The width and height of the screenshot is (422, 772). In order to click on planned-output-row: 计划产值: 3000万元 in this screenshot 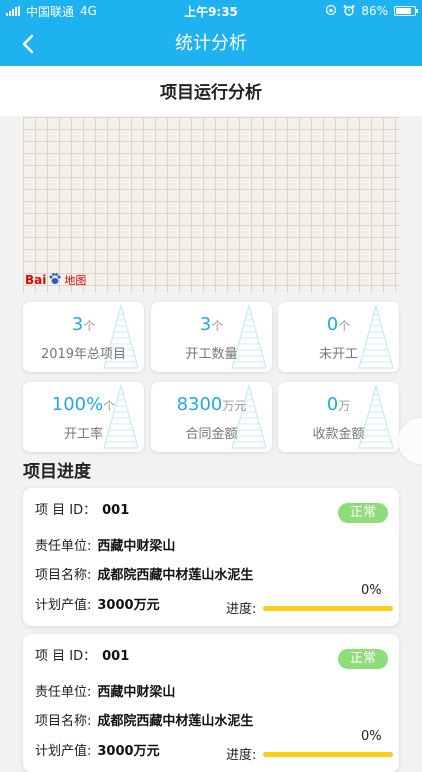, I will do `click(97, 603)`.